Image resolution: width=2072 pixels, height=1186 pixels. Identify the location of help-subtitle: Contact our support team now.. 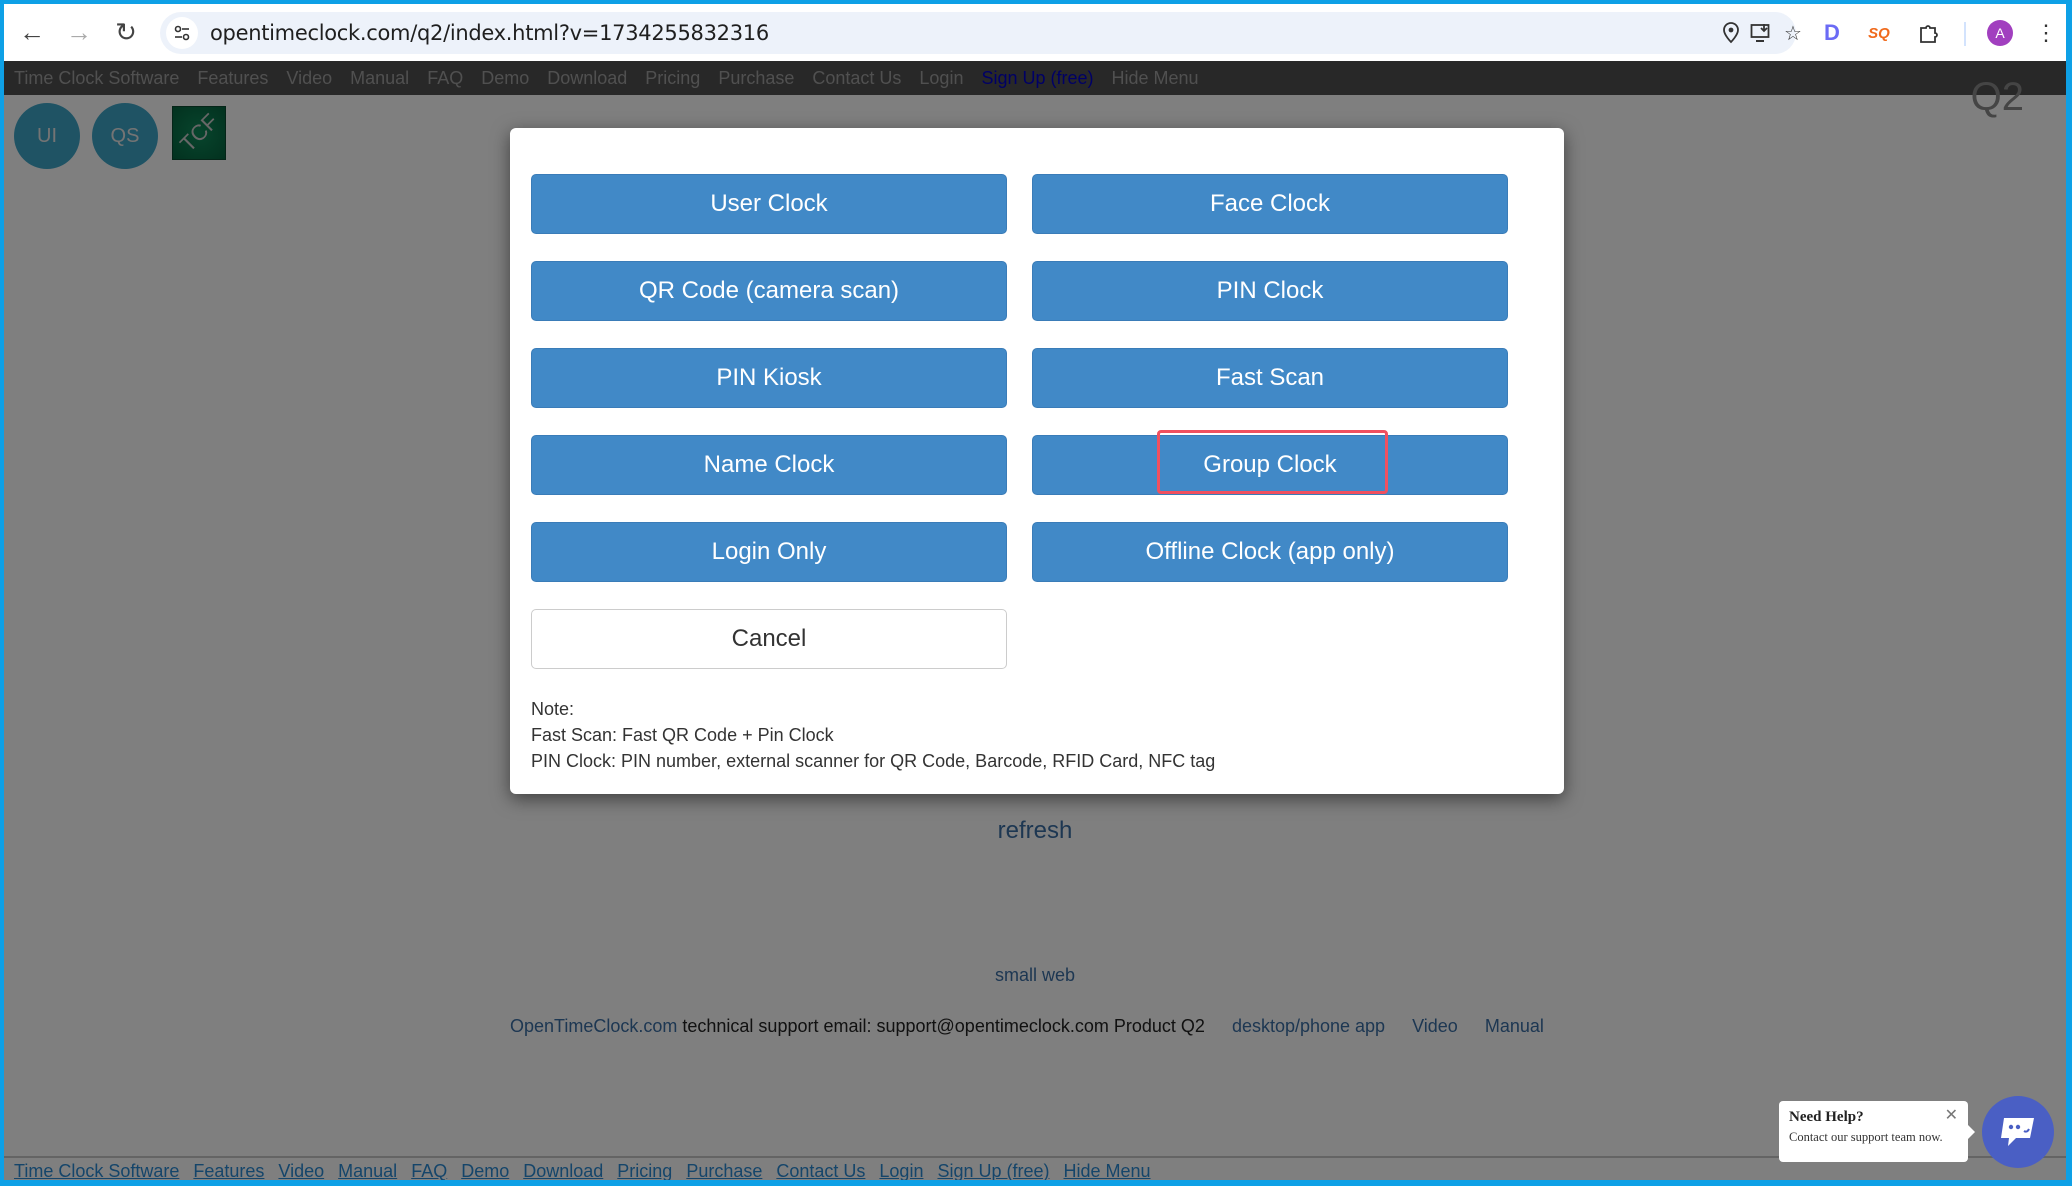
(1866, 1137).